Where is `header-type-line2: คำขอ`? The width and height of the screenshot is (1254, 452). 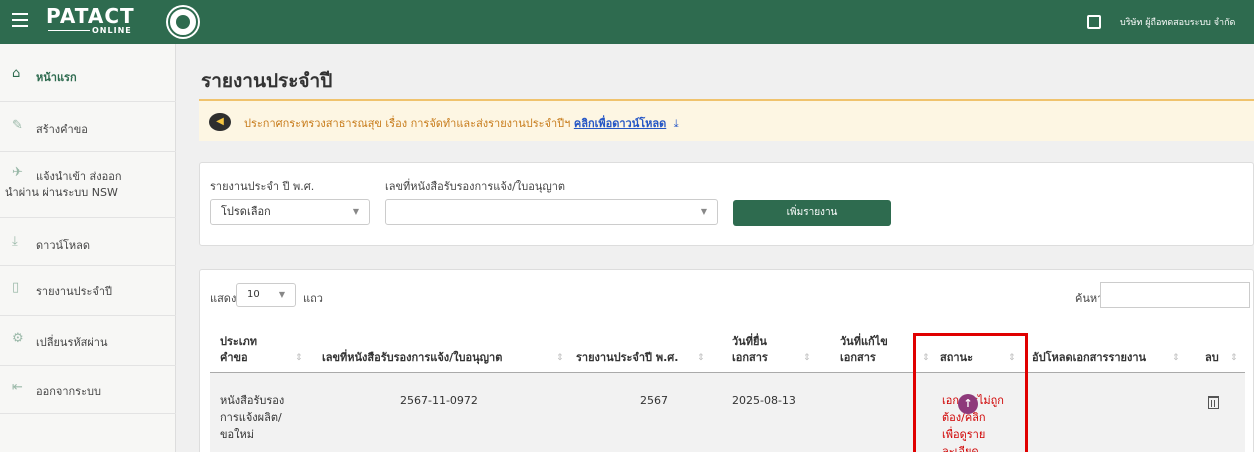 header-type-line2: คำขอ is located at coordinates (234, 357).